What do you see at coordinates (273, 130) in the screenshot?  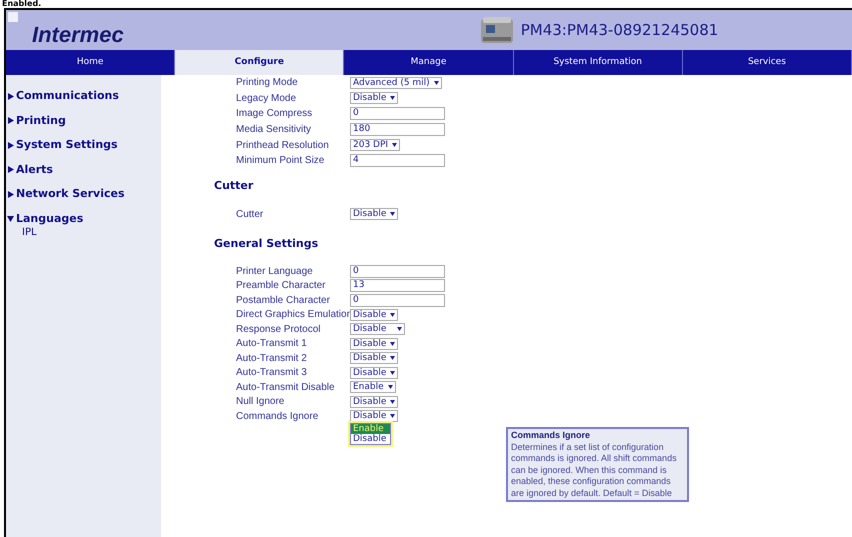 I see `field-label: Media Sensitivity` at bounding box center [273, 130].